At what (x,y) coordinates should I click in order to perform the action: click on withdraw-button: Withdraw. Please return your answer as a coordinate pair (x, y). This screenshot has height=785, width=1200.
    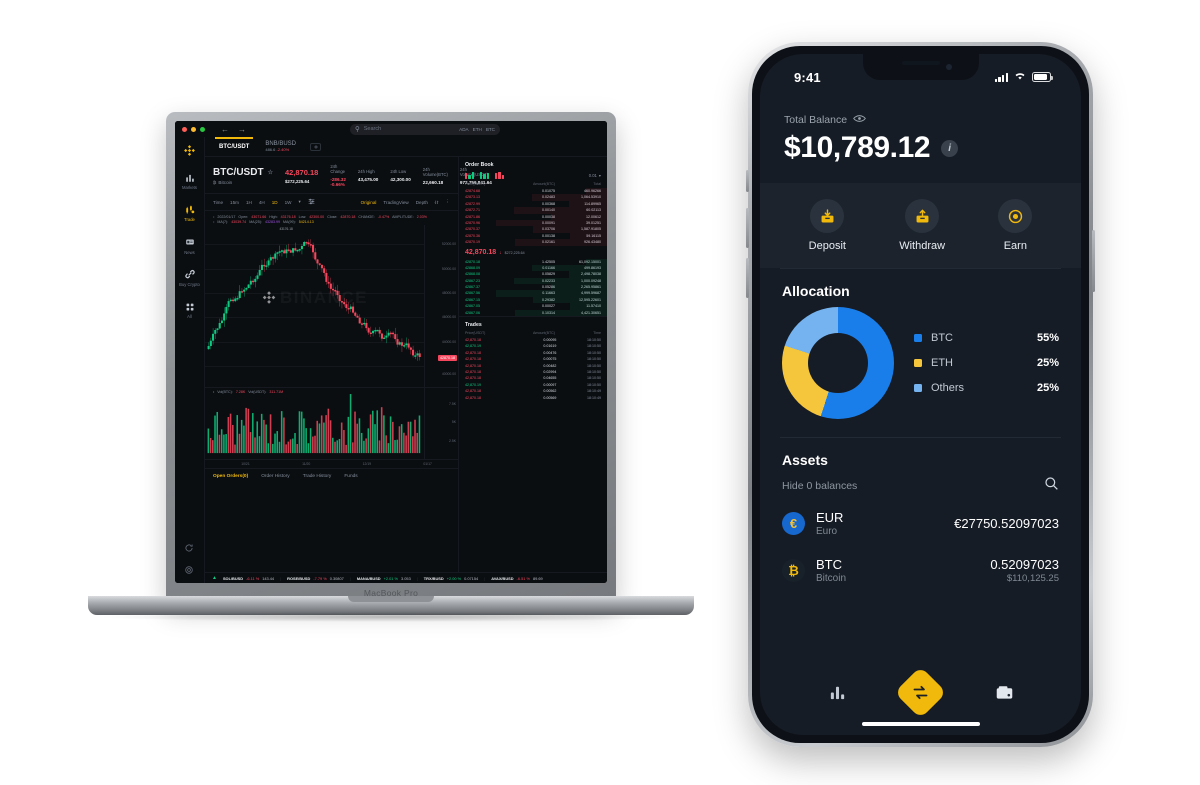
    Looking at the image, I should click on (922, 225).